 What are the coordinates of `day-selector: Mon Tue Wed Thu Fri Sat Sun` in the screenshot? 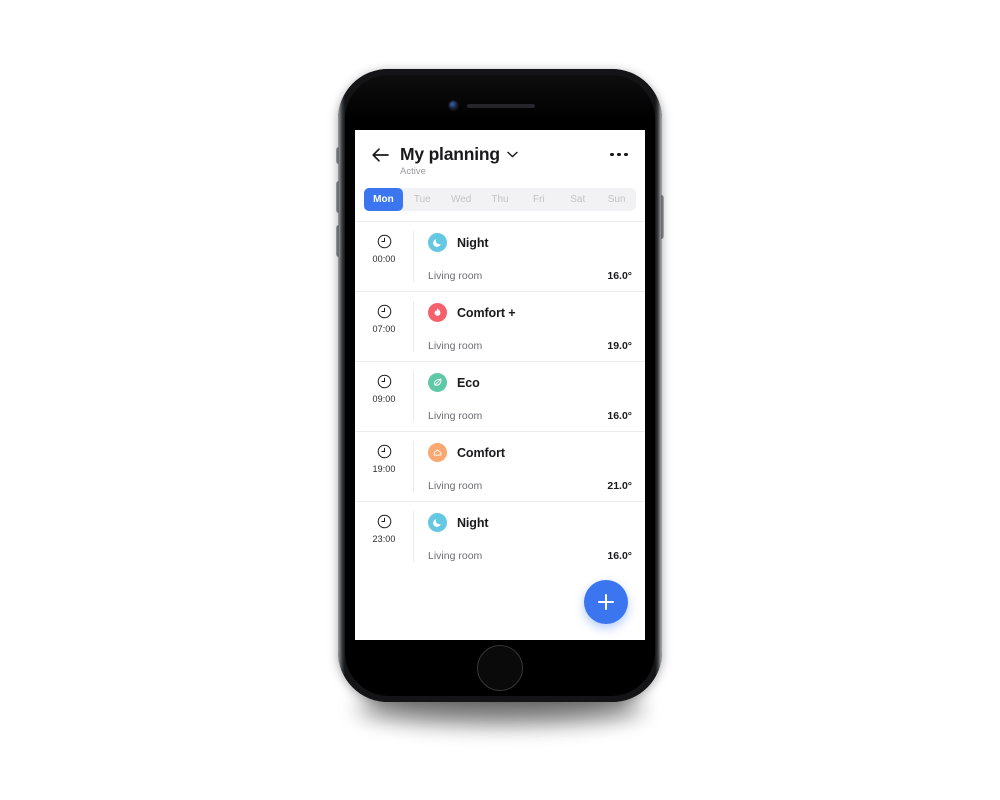 It's located at (500, 194).